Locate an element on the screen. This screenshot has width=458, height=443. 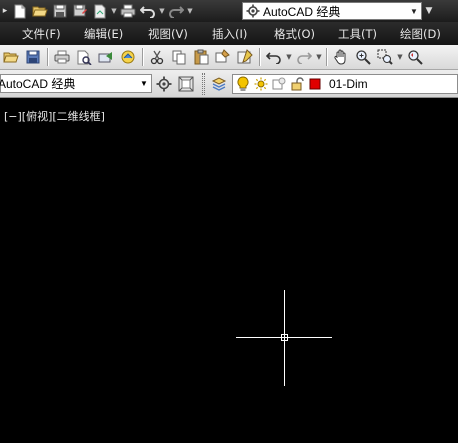
publish-icon is located at coordinates (106, 57).